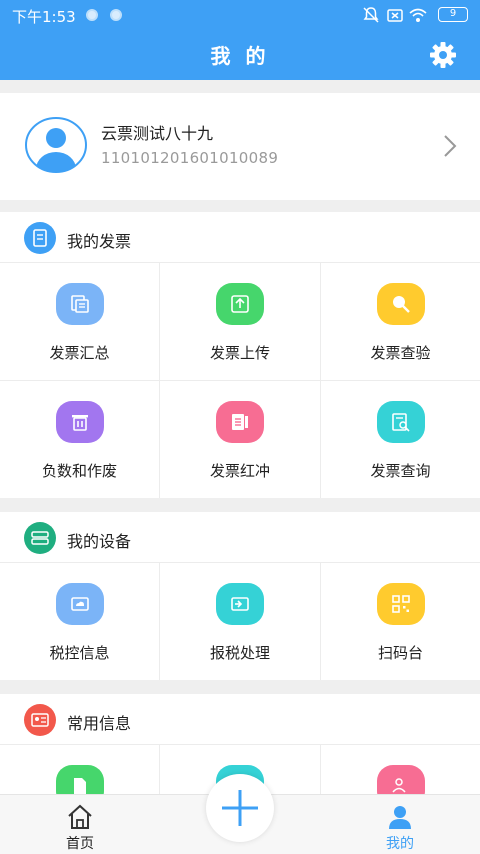  I want to click on grid-item-label: 发票上传, so click(239, 353).